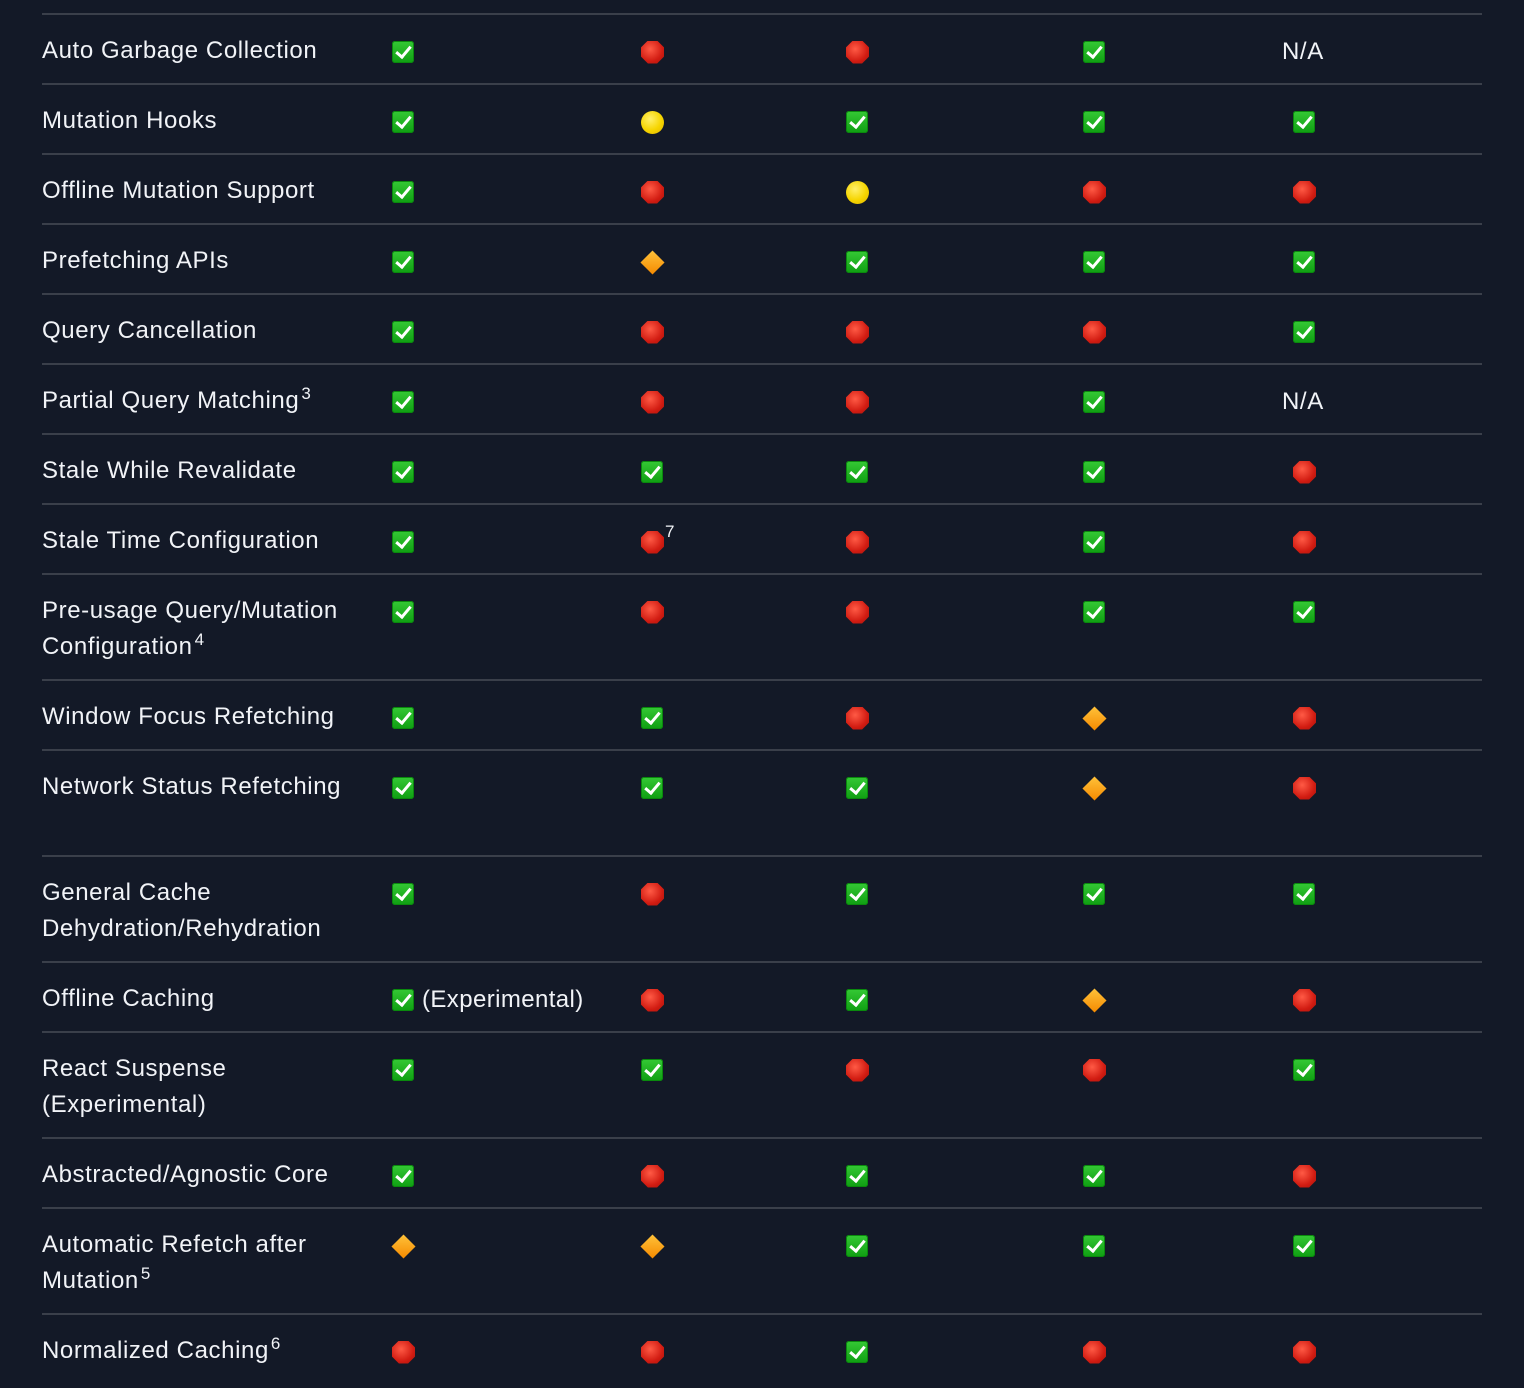  I want to click on table-row: Mutation Hooks, so click(762, 118).